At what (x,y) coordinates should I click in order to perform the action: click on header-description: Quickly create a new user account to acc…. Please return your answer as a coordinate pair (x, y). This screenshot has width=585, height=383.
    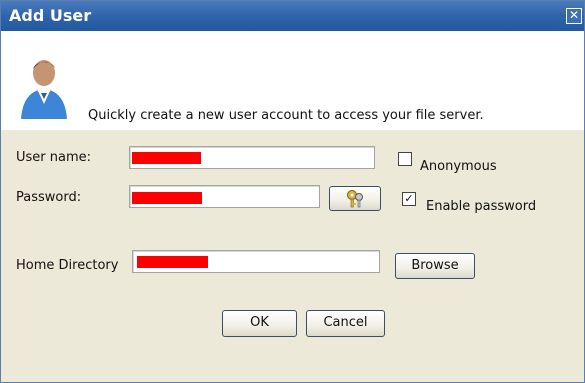
    Looking at the image, I should click on (286, 115).